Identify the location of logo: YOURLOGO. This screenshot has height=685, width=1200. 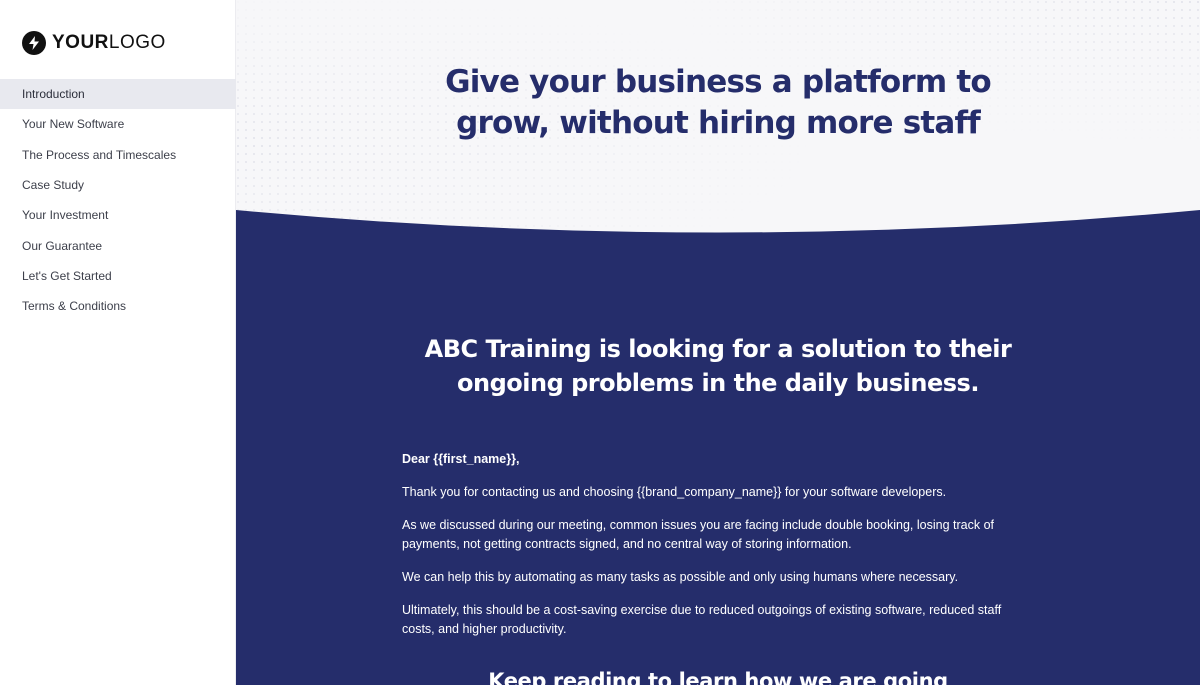
(94, 43).